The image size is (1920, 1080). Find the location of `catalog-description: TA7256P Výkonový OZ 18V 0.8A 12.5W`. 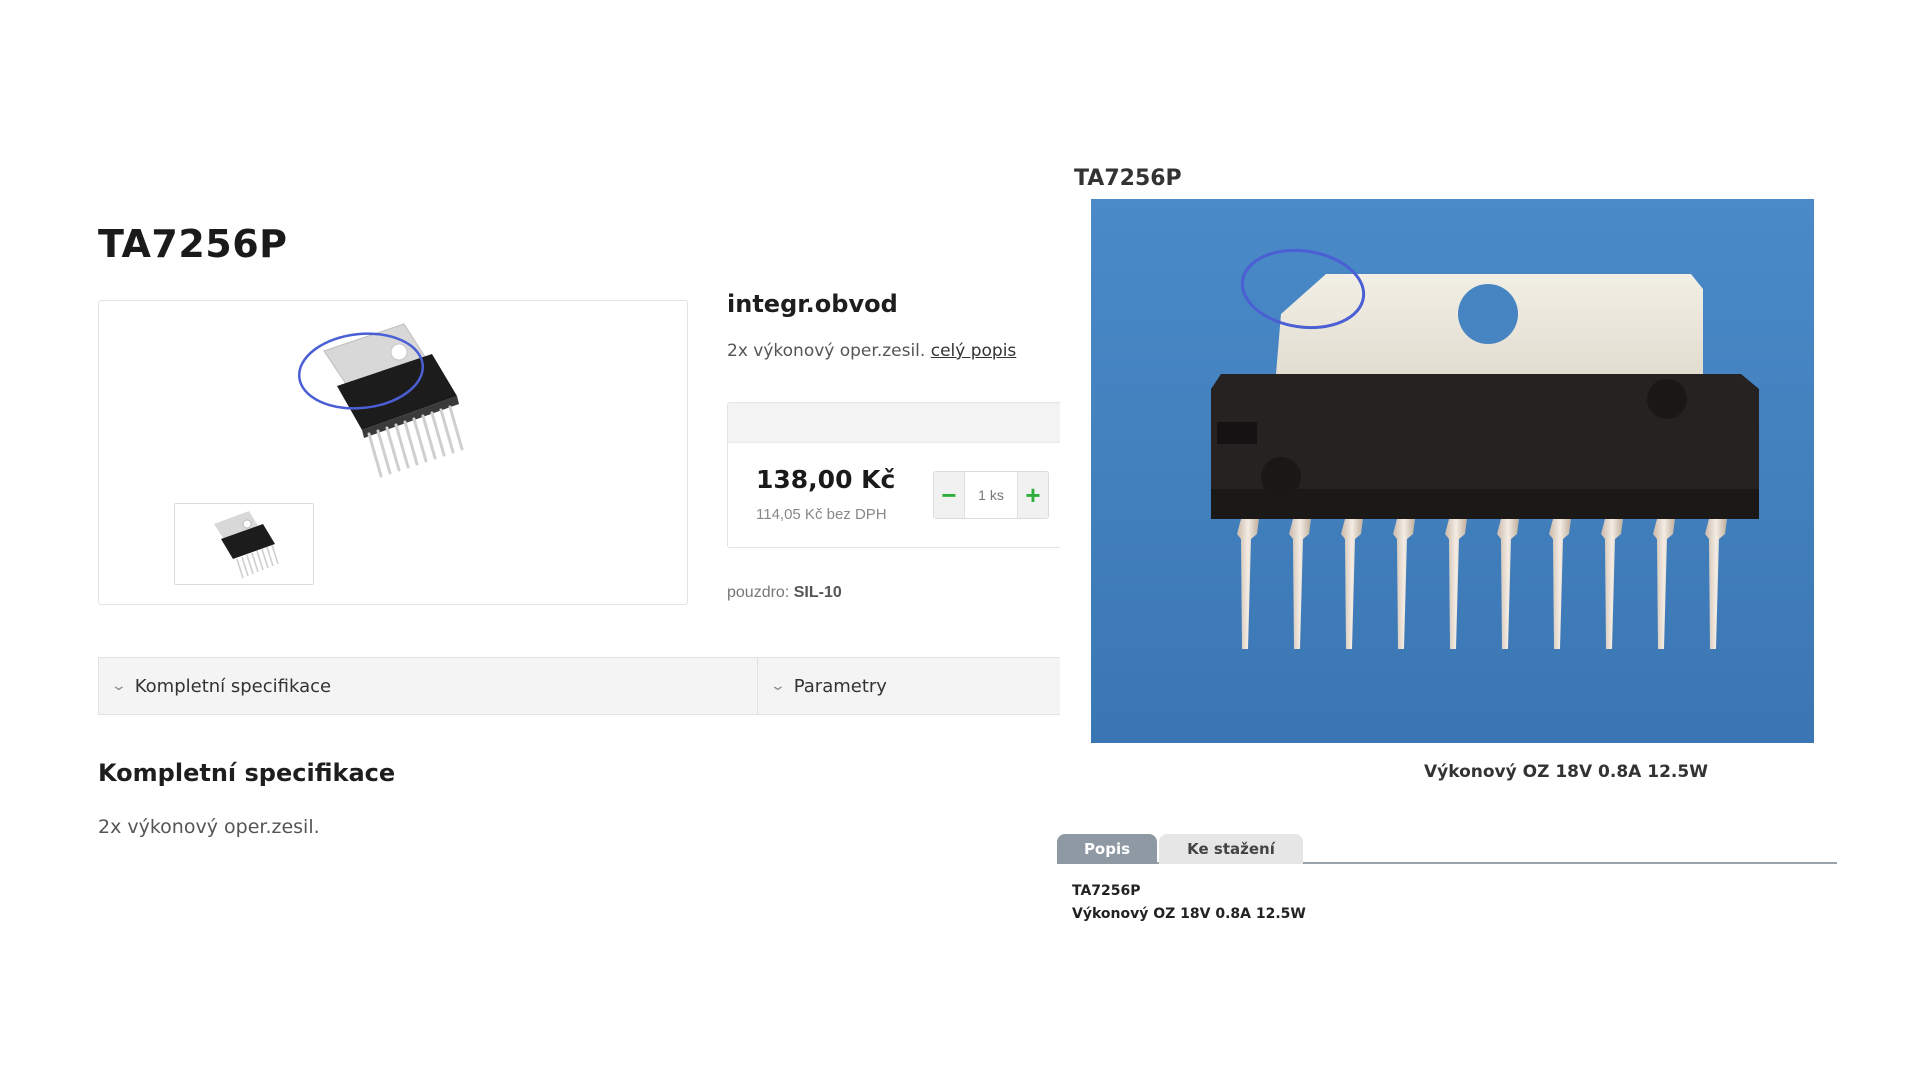

catalog-description: TA7256P Výkonový OZ 18V 0.8A 12.5W is located at coordinates (1189, 903).